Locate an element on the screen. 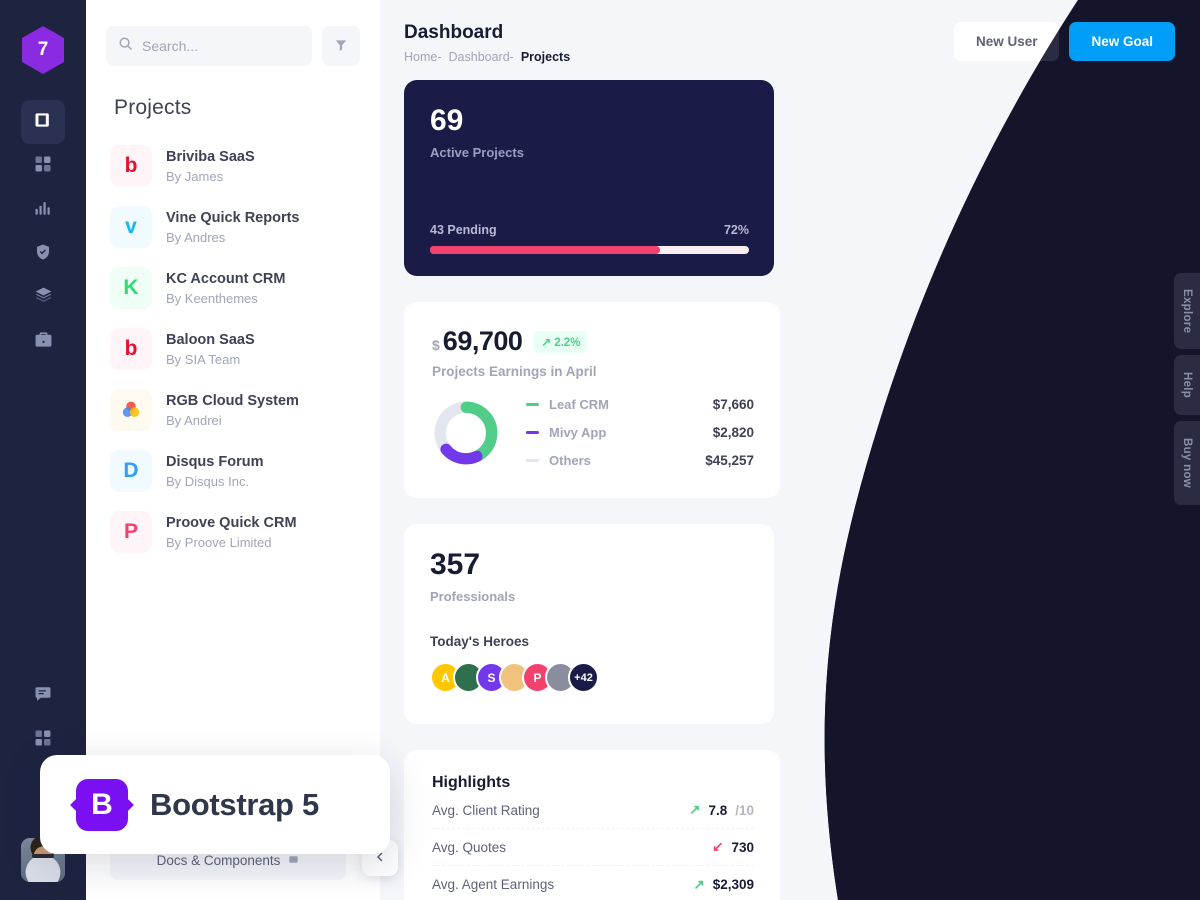 The image size is (1200, 900). side-tab-help: Help is located at coordinates (1187, 385).